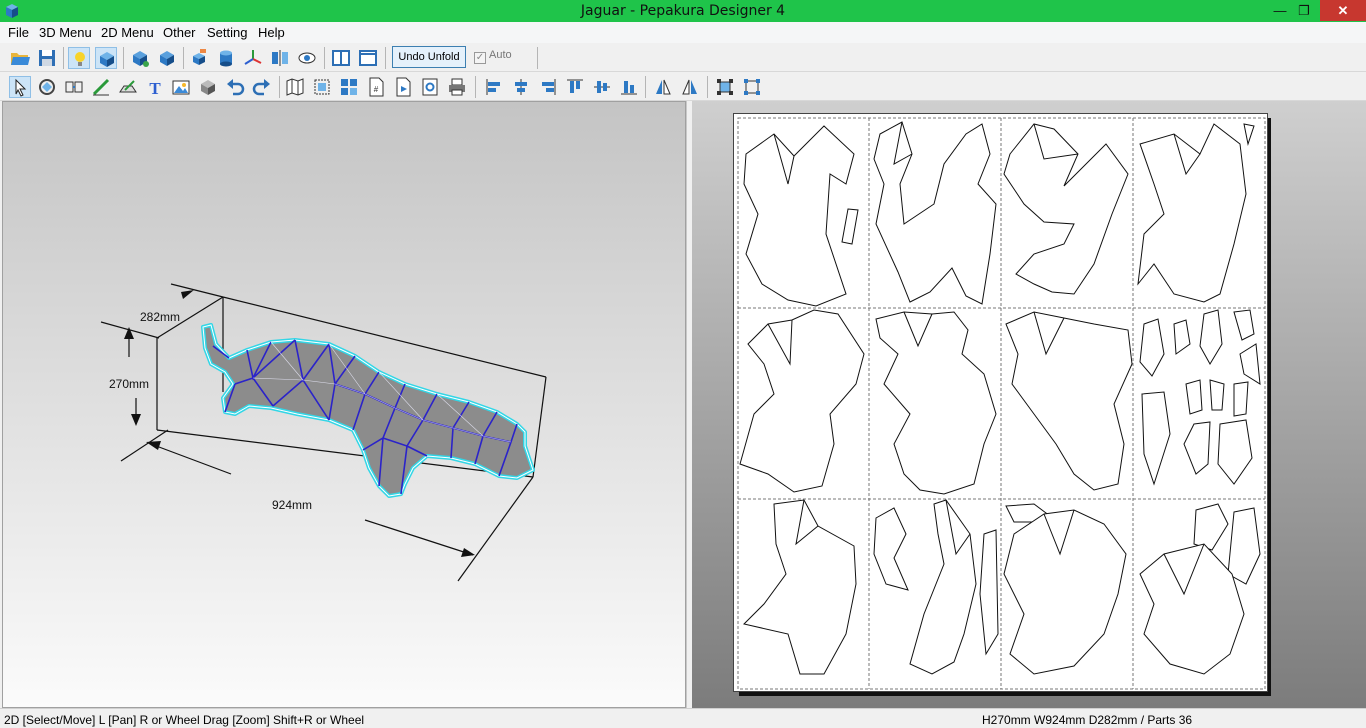 The image size is (1366, 728). I want to click on align-bottom-icon, so click(629, 87).